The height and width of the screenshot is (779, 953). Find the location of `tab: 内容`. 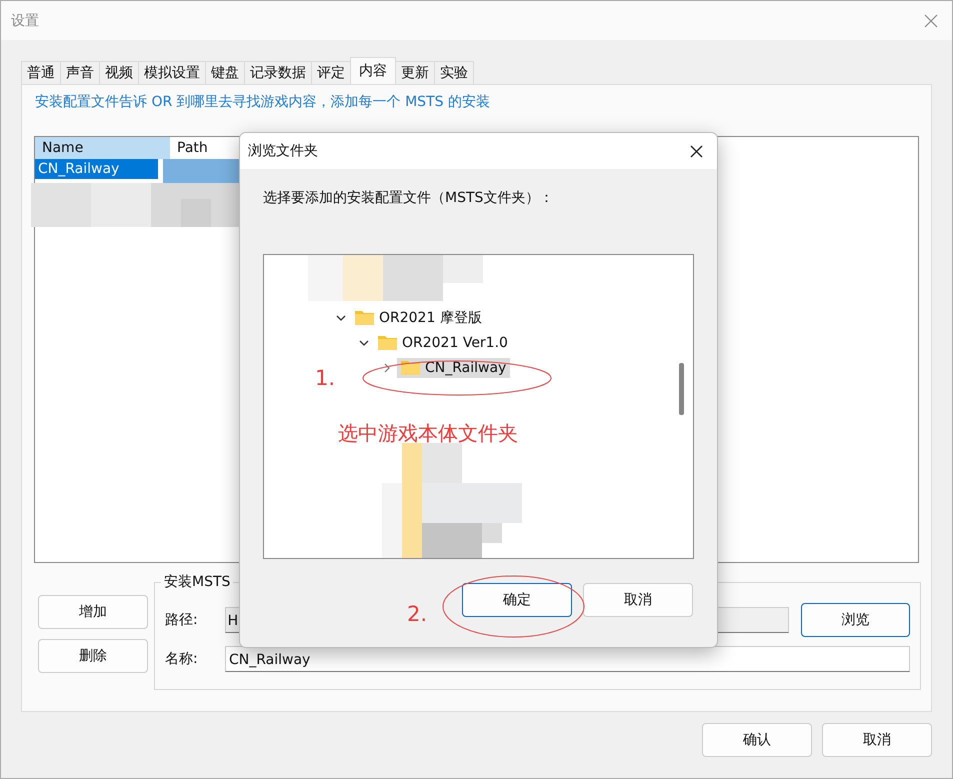

tab: 内容 is located at coordinates (373, 70).